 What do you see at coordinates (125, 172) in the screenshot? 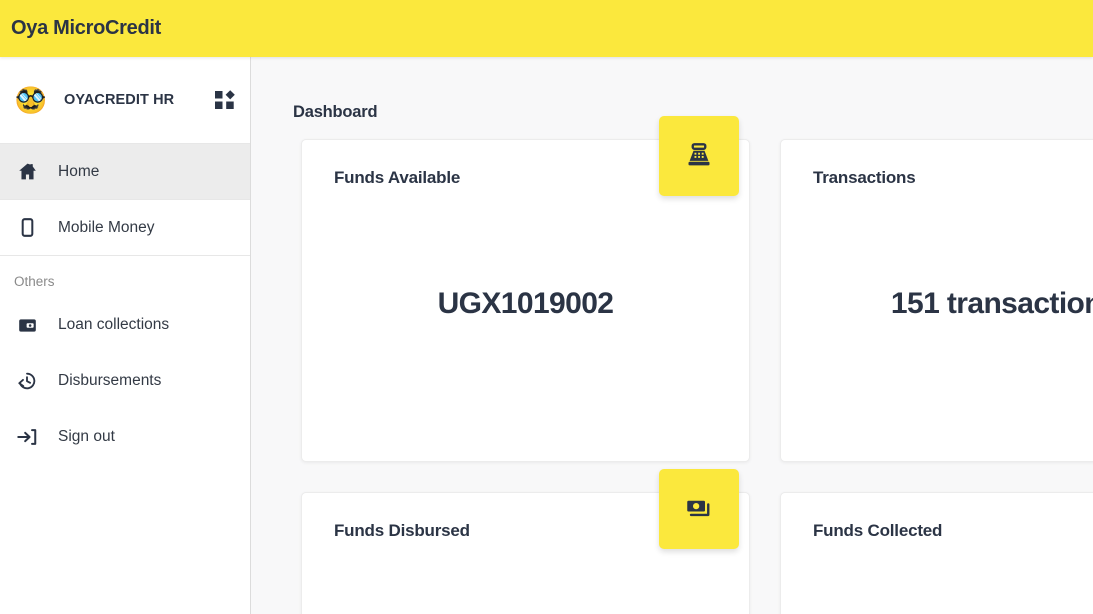
I see `sidebar-item-home: Home` at bounding box center [125, 172].